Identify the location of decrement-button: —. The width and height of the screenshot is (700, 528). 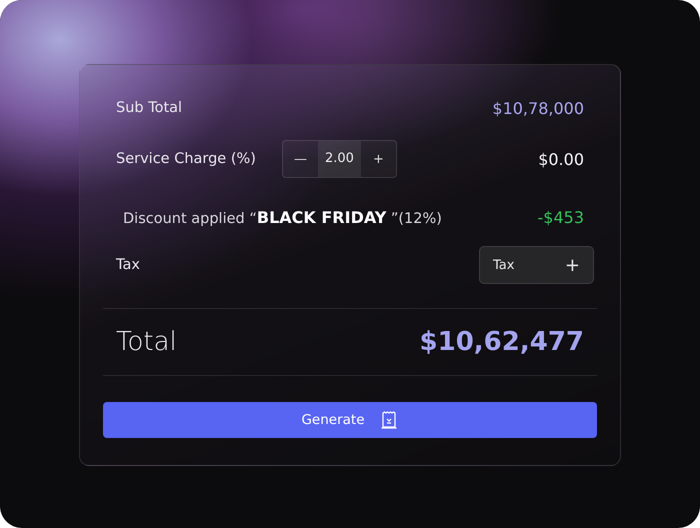
(300, 159).